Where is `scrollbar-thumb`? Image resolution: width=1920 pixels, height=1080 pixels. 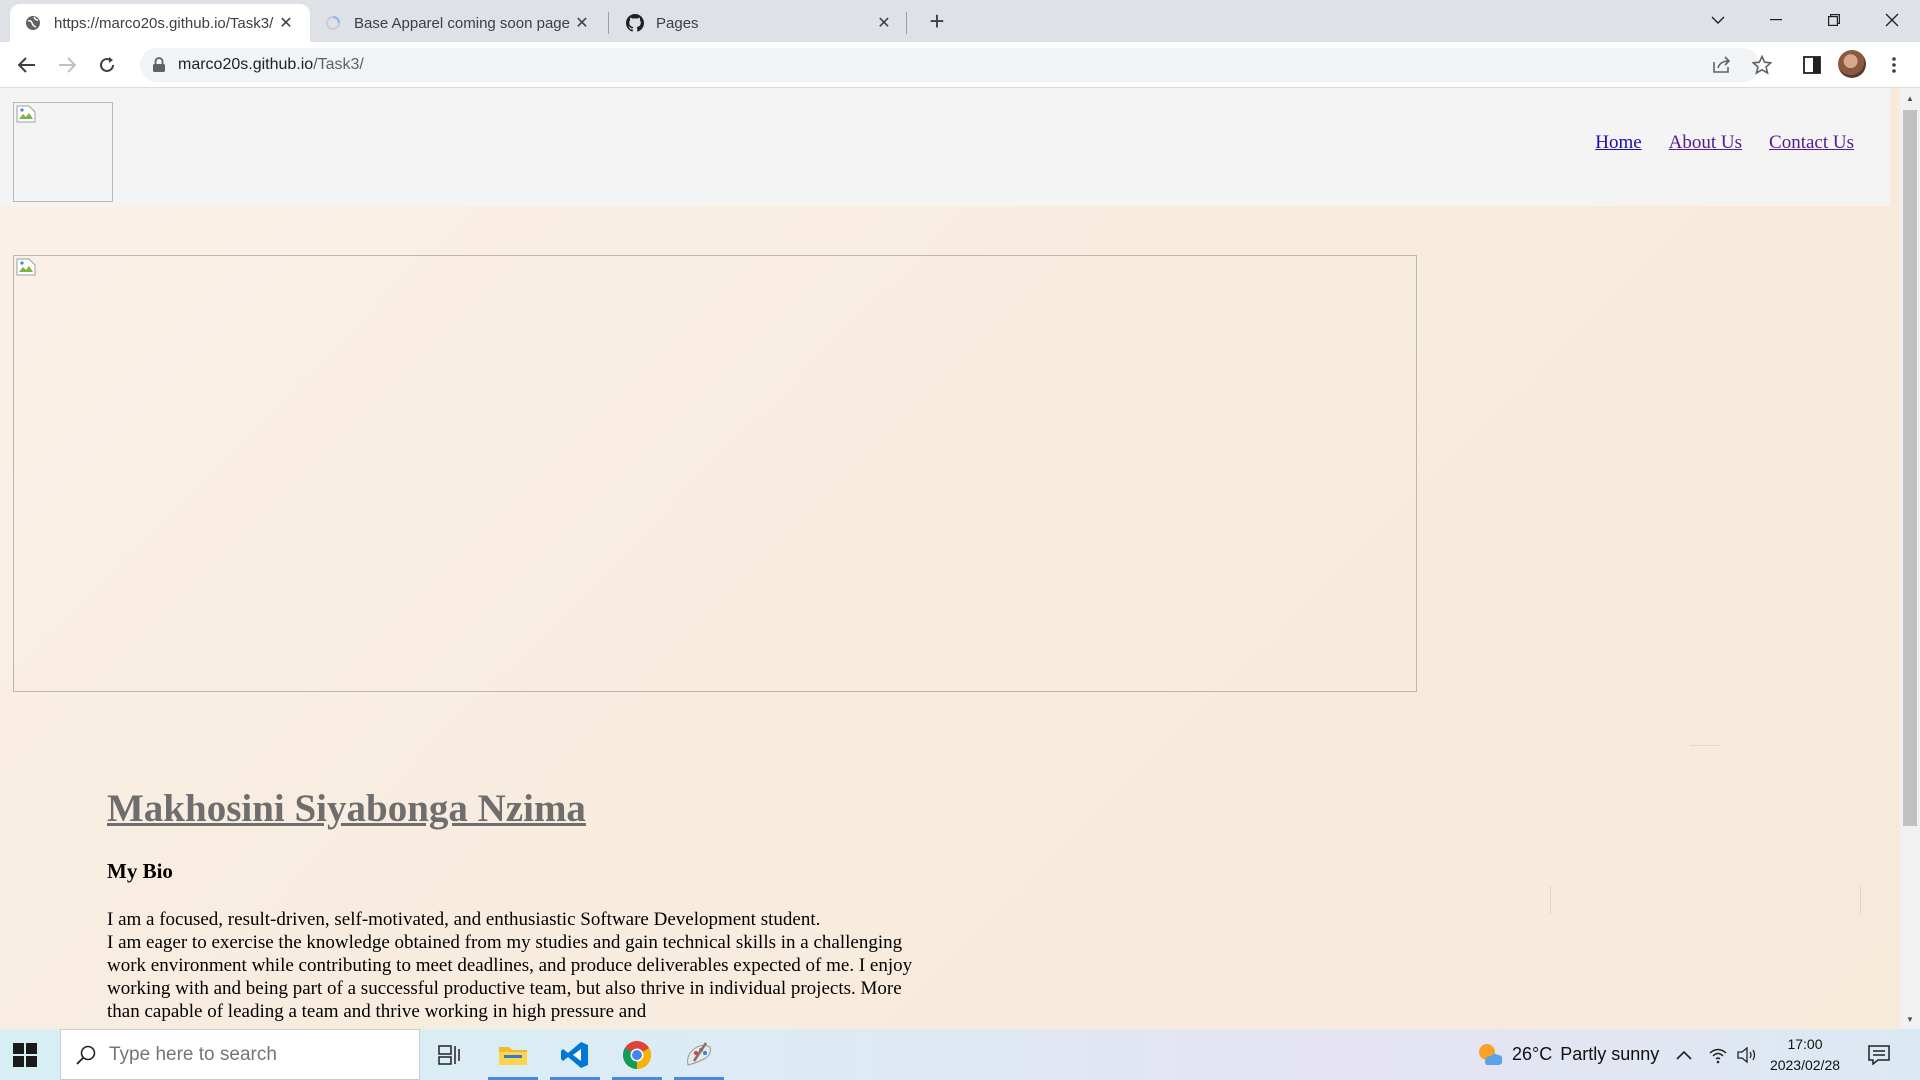 scrollbar-thumb is located at coordinates (1910, 468).